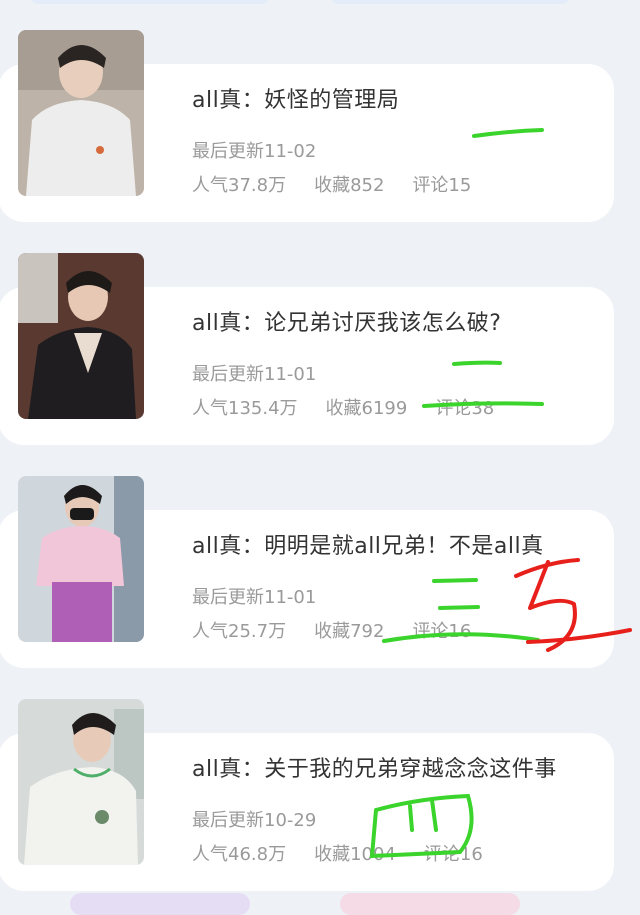 The image size is (640, 915). What do you see at coordinates (450, 2) in the screenshot?
I see `partial-tab-right` at bounding box center [450, 2].